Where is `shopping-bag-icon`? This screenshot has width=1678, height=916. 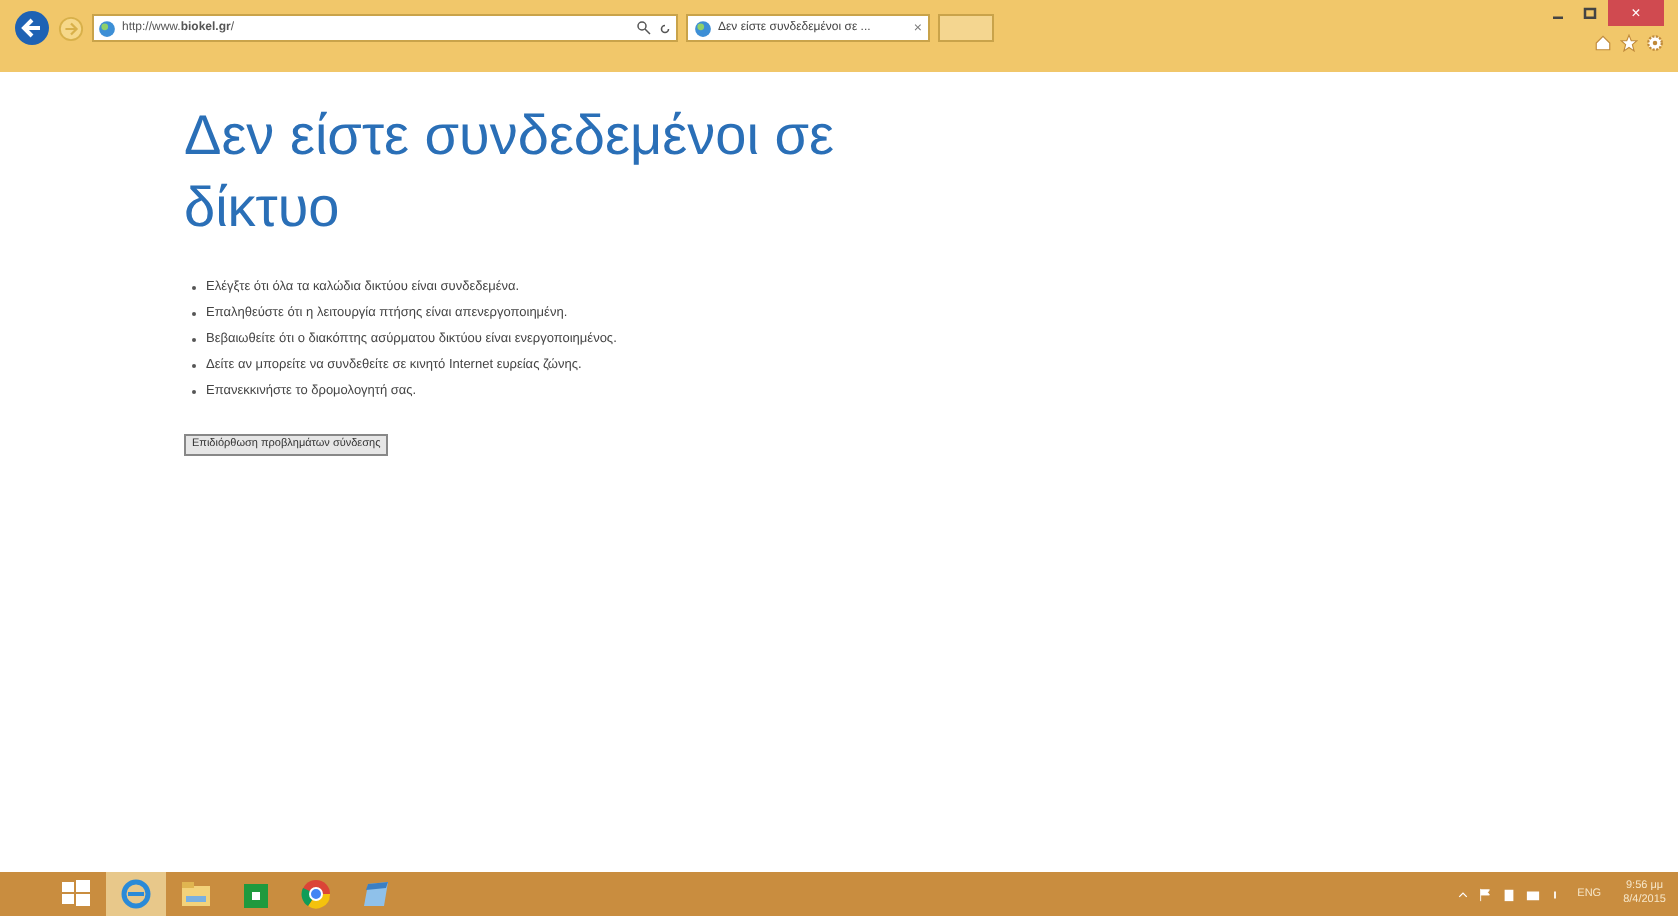
shopping-bag-icon is located at coordinates (256, 894).